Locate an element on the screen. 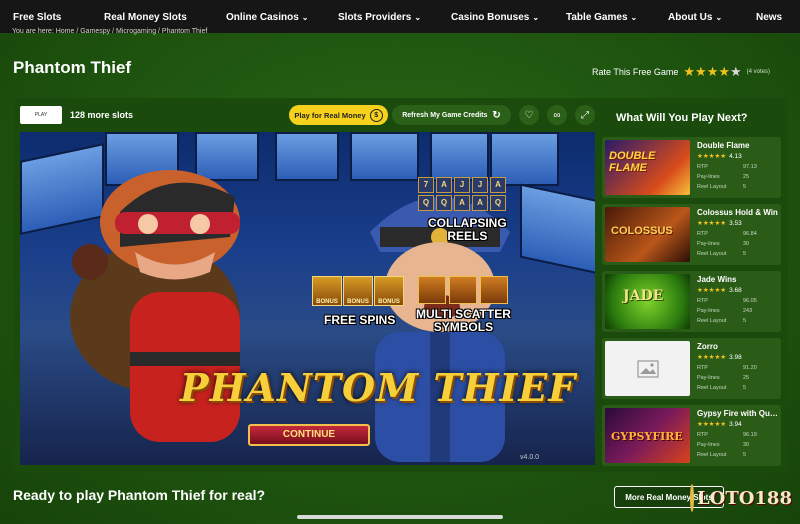 The width and height of the screenshot is (800, 524). image-placeholder-icon is located at coordinates (647, 368).